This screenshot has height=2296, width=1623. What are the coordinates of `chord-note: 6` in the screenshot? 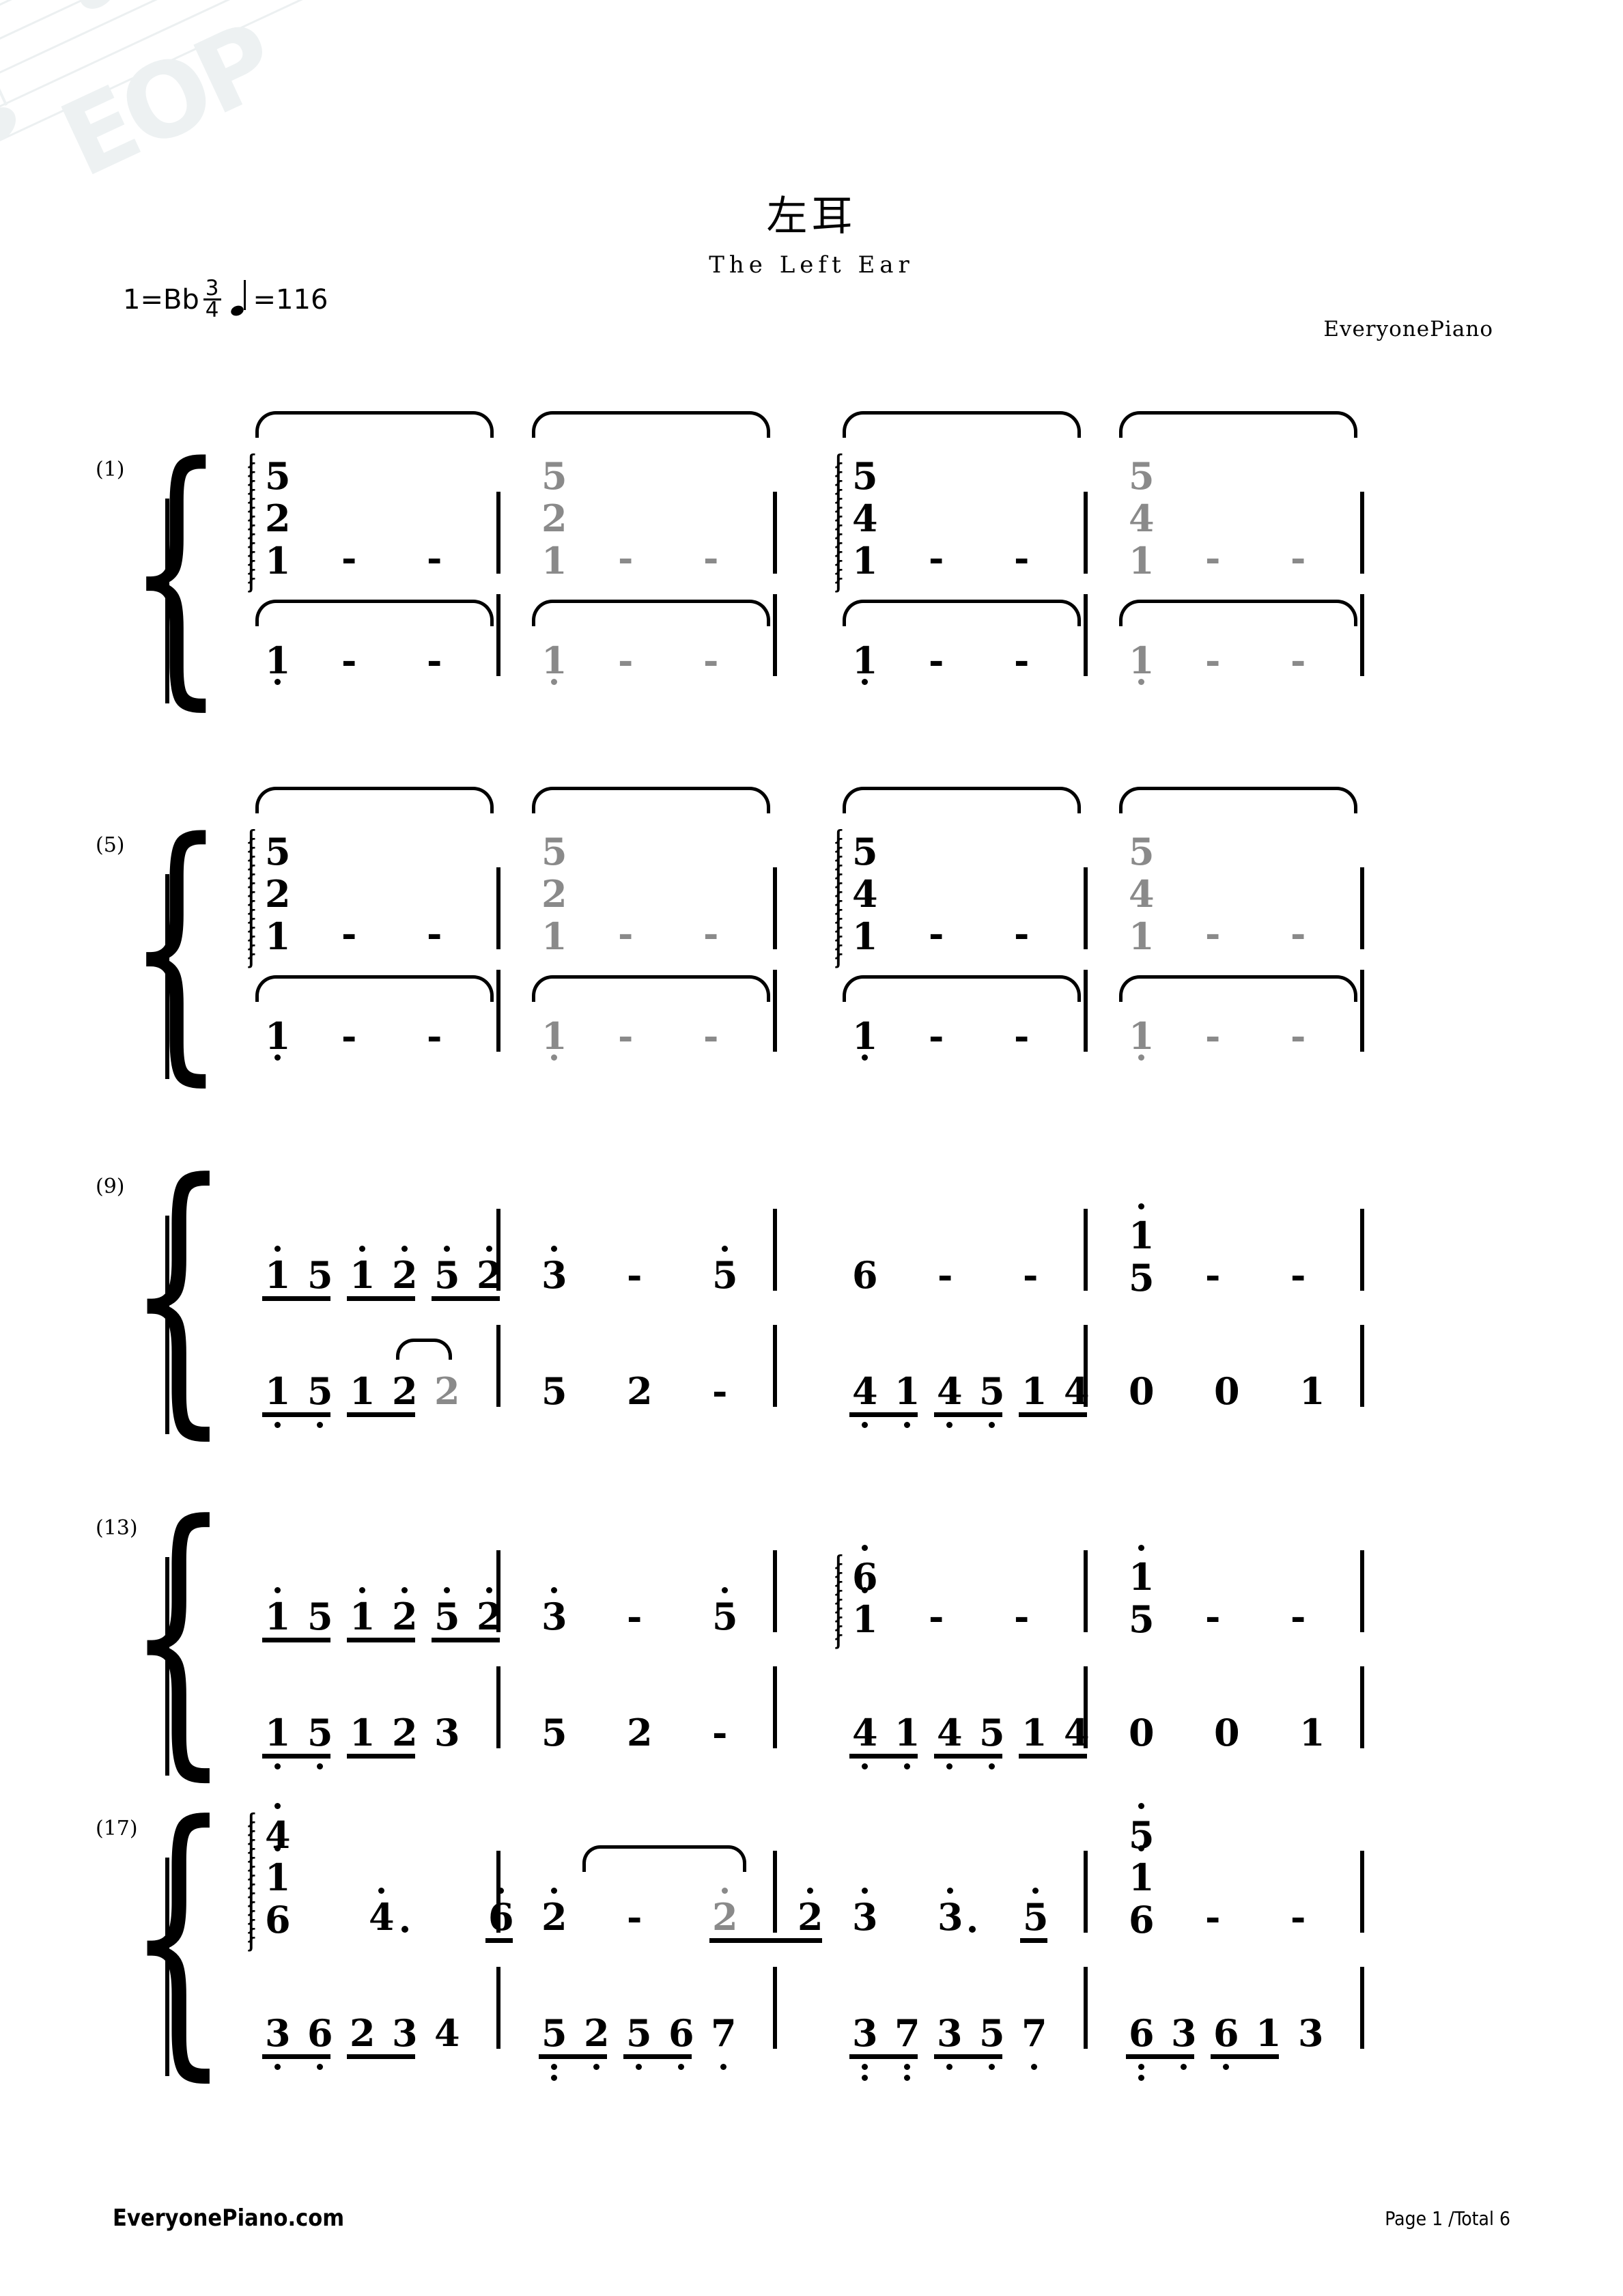 It's located at (1142, 1920).